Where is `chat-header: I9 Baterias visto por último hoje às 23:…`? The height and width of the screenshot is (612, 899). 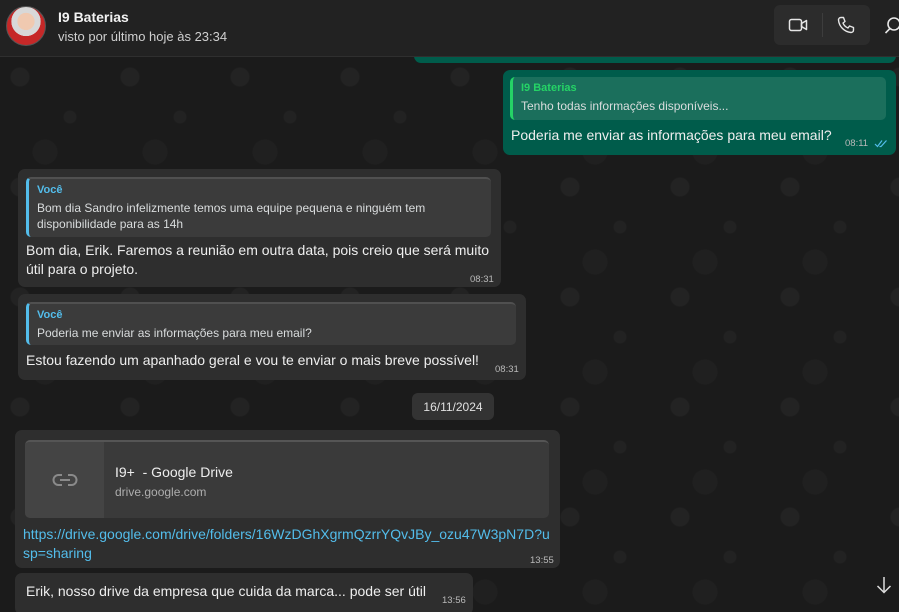
chat-header: I9 Baterias visto por último hoje às 23:… is located at coordinates (449, 28).